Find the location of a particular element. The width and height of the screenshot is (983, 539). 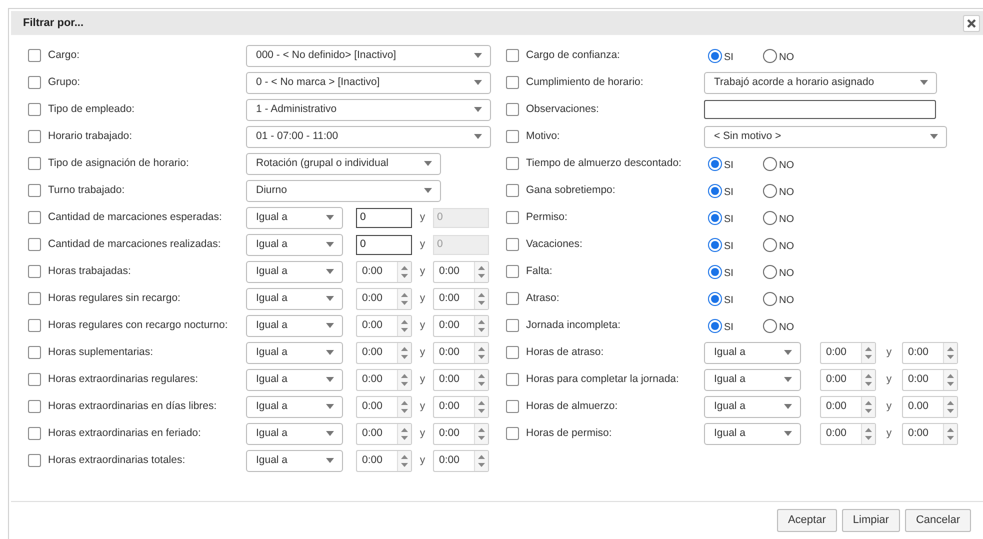

dropdown: Diurno is located at coordinates (343, 191).